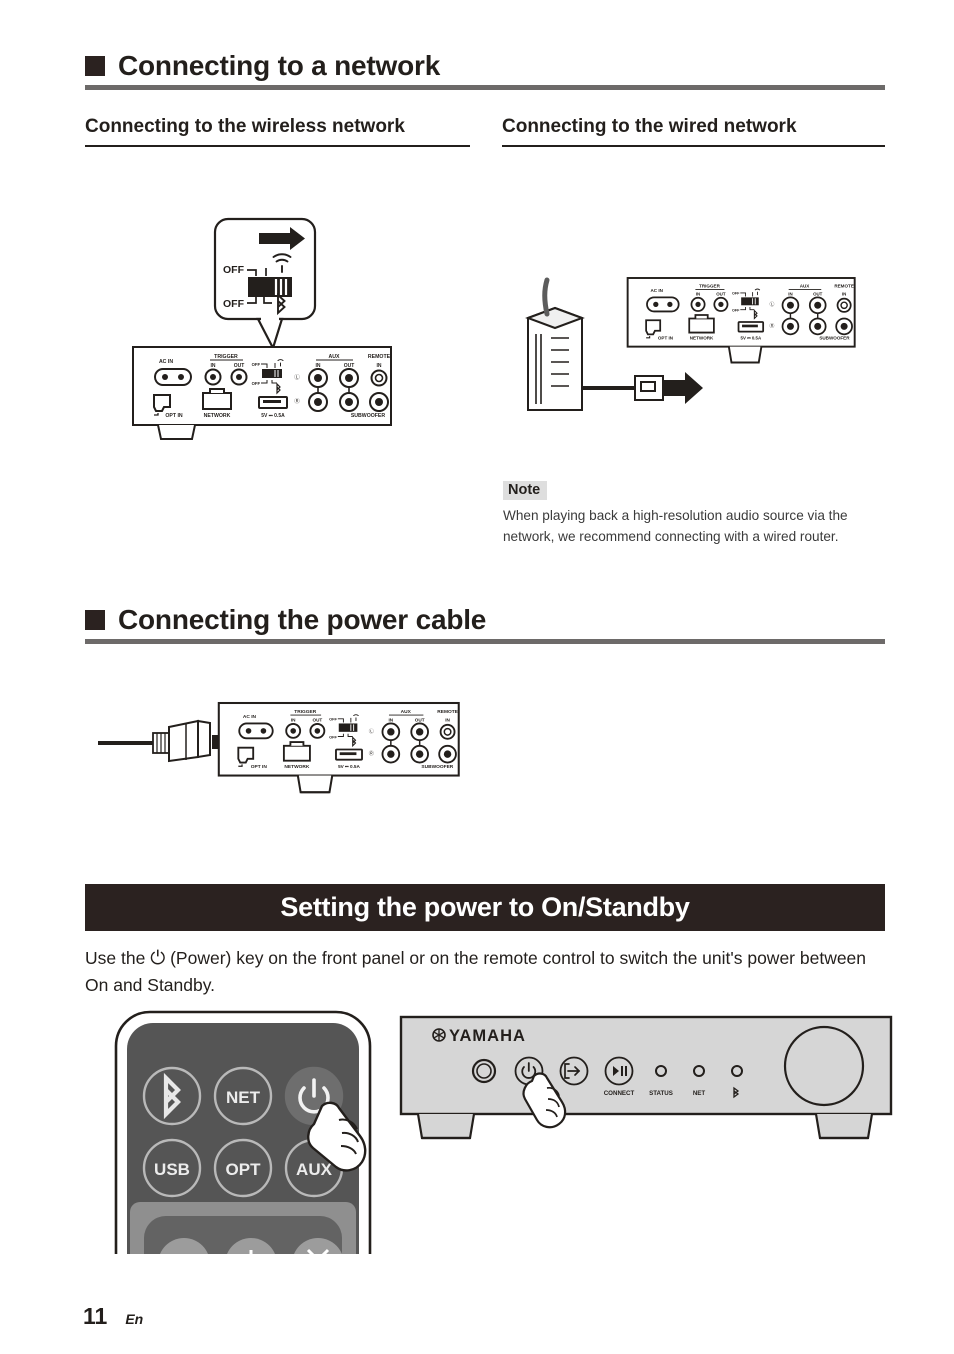  Describe the element at coordinates (302, 619) in the screenshot. I see `section-power-cable-title: Connecting the power cable` at that location.